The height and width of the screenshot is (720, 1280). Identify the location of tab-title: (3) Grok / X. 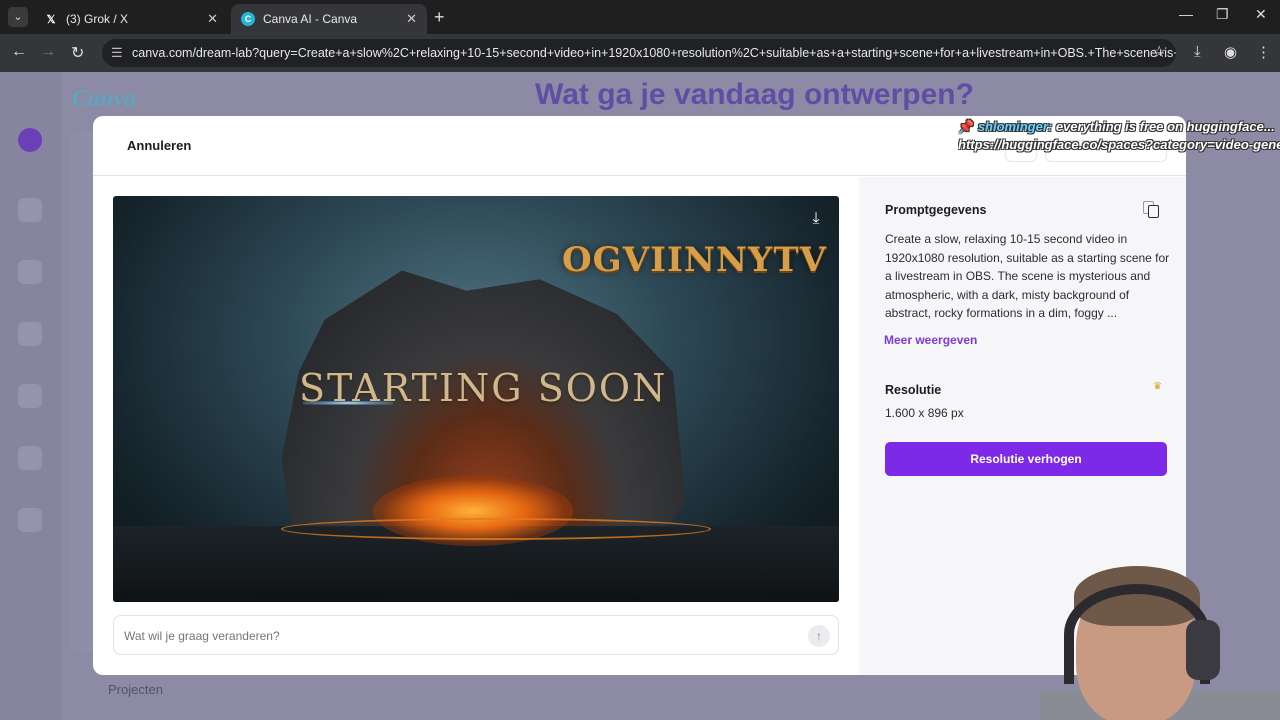
(97, 19).